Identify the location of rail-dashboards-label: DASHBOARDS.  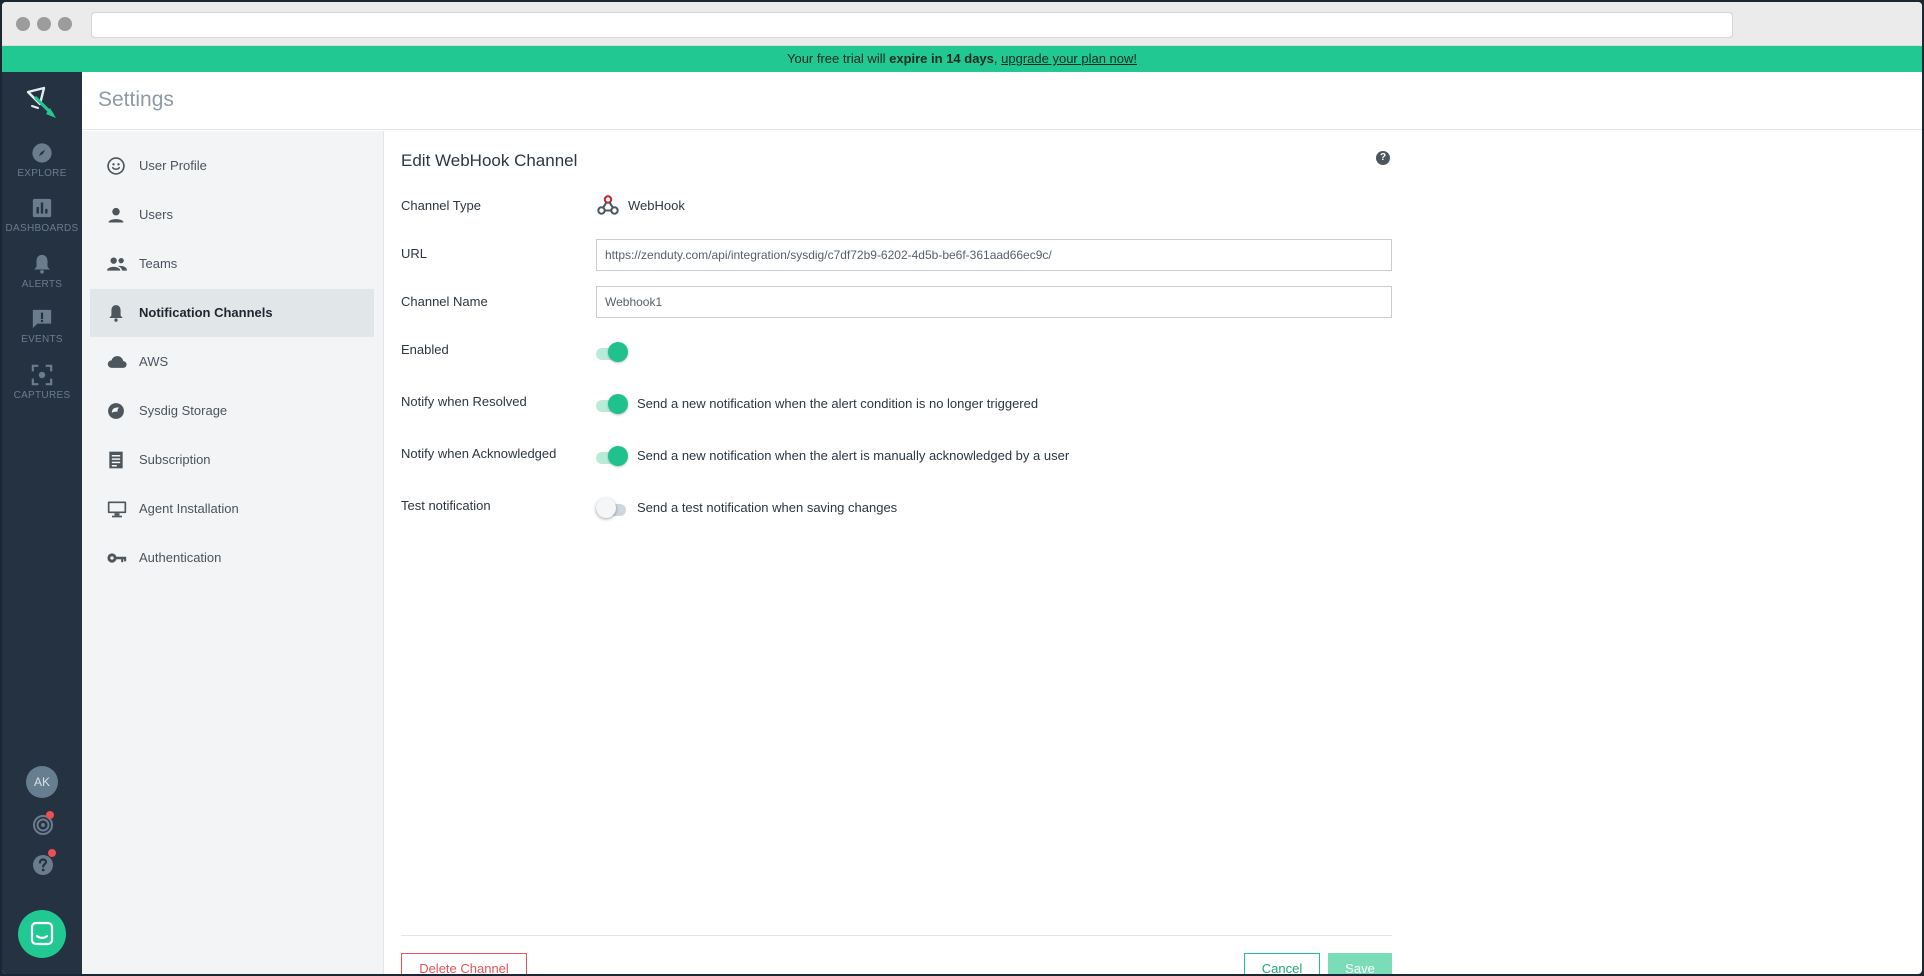
(42, 228).